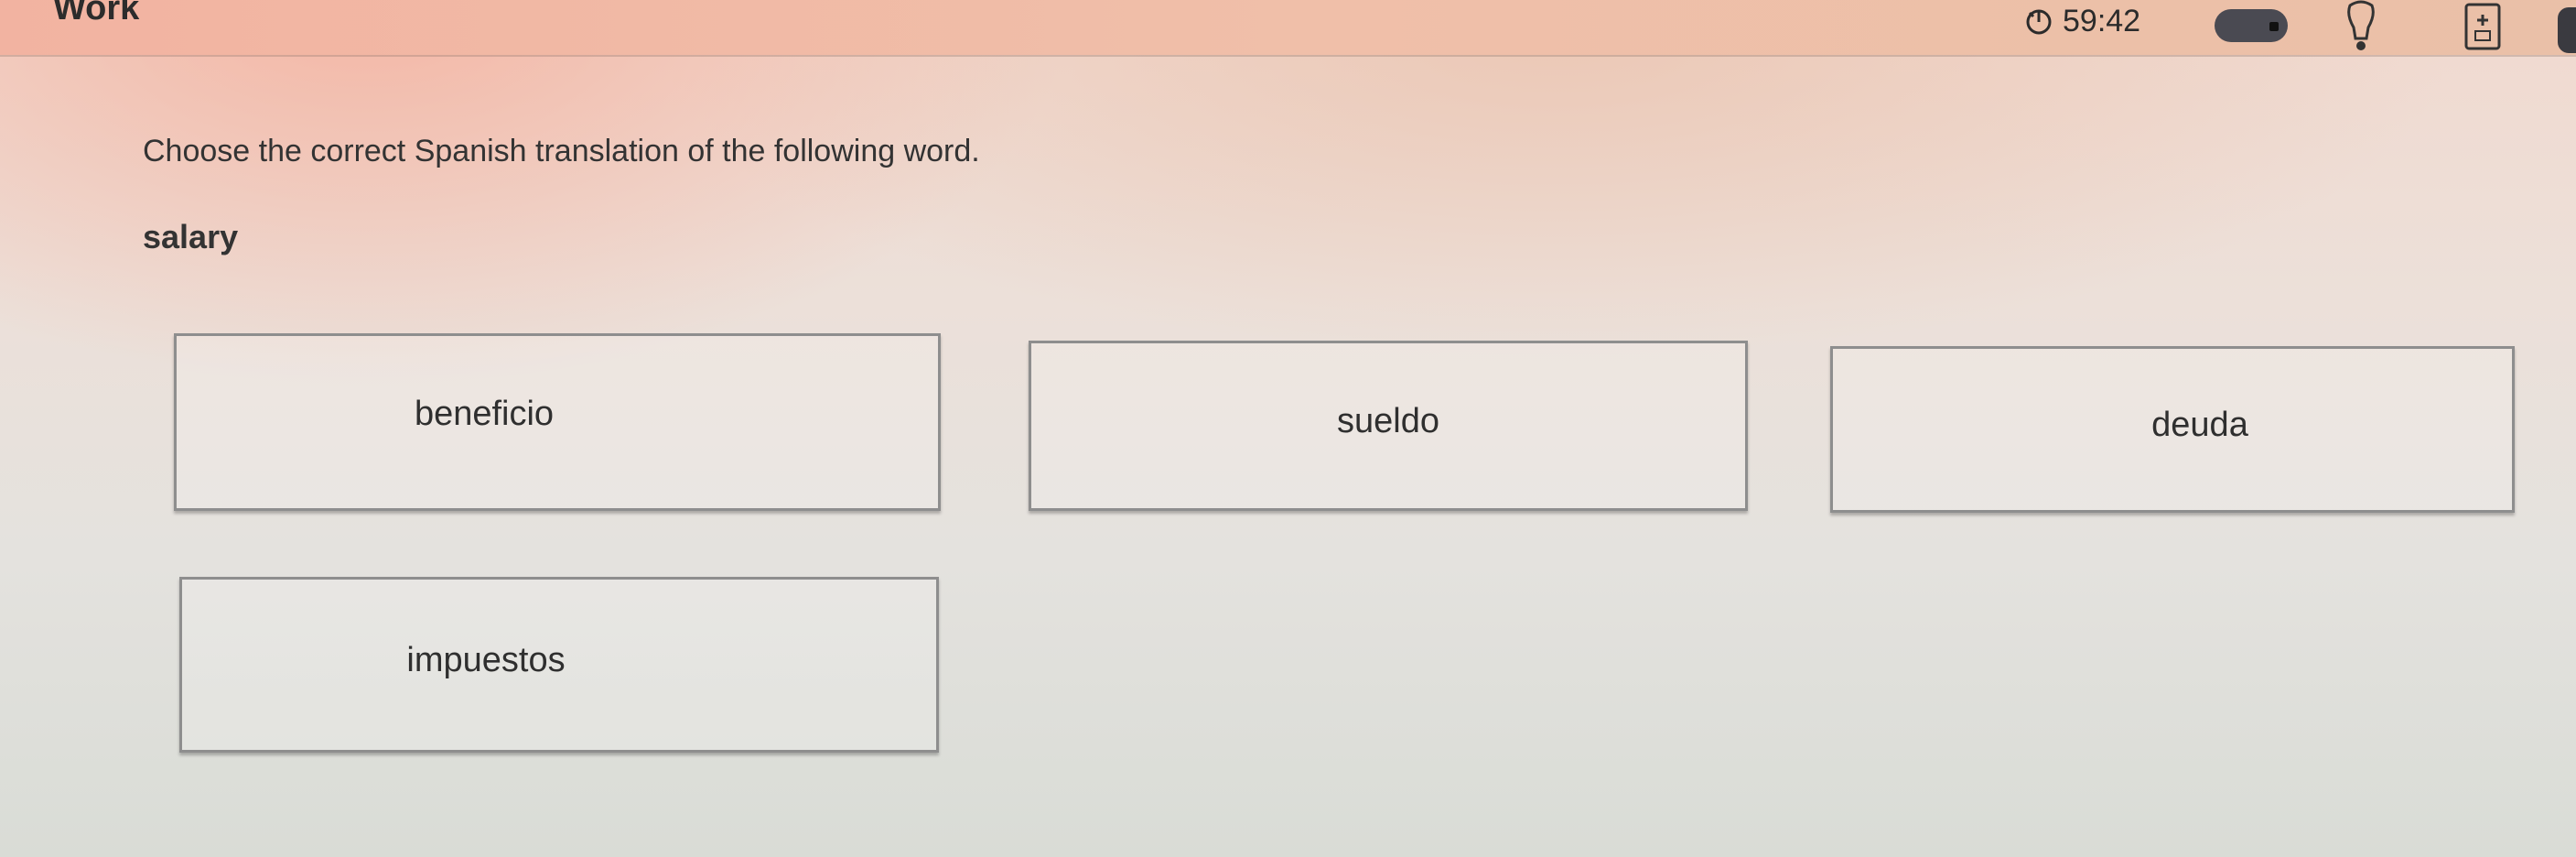  I want to click on answer-option-label: sueldo, so click(1388, 420).